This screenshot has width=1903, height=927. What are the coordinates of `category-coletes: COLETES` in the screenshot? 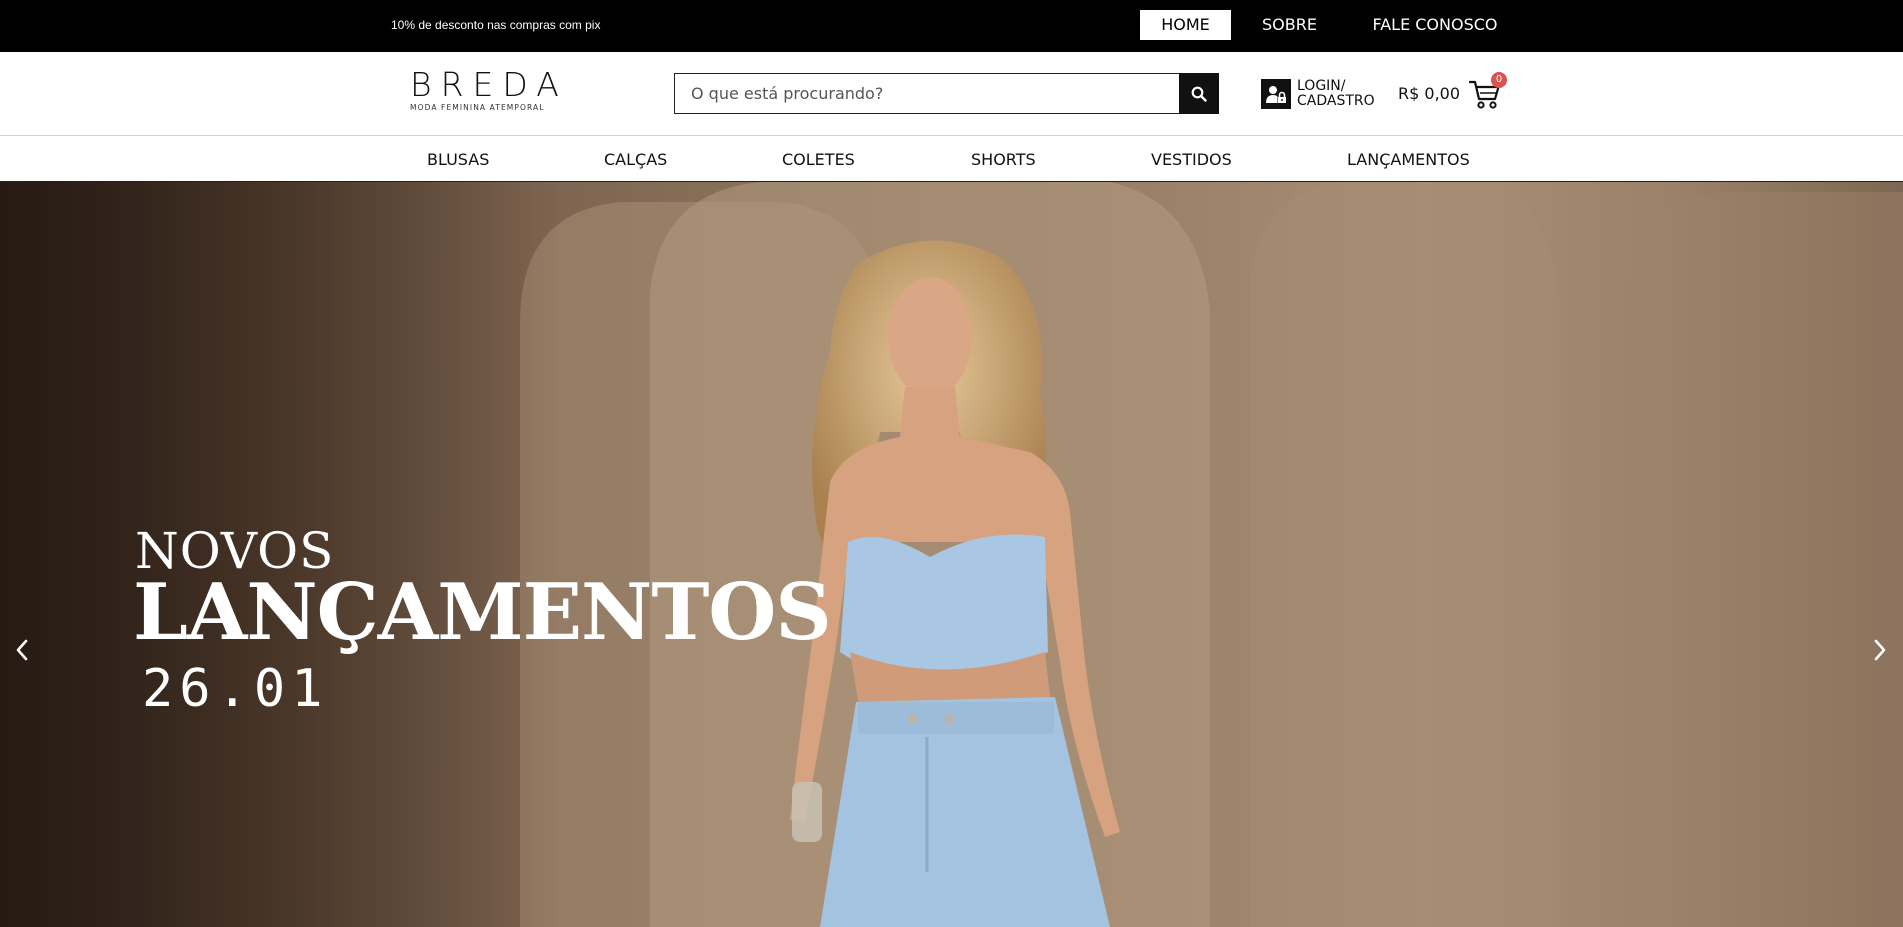 It's located at (818, 159).